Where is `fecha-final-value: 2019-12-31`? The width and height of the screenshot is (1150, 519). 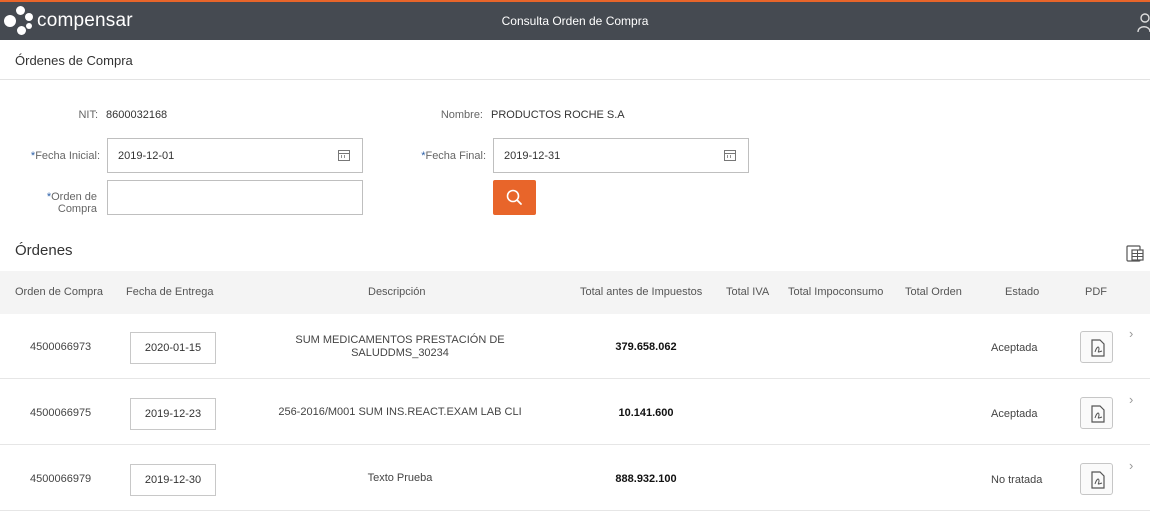 fecha-final-value: 2019-12-31 is located at coordinates (532, 156).